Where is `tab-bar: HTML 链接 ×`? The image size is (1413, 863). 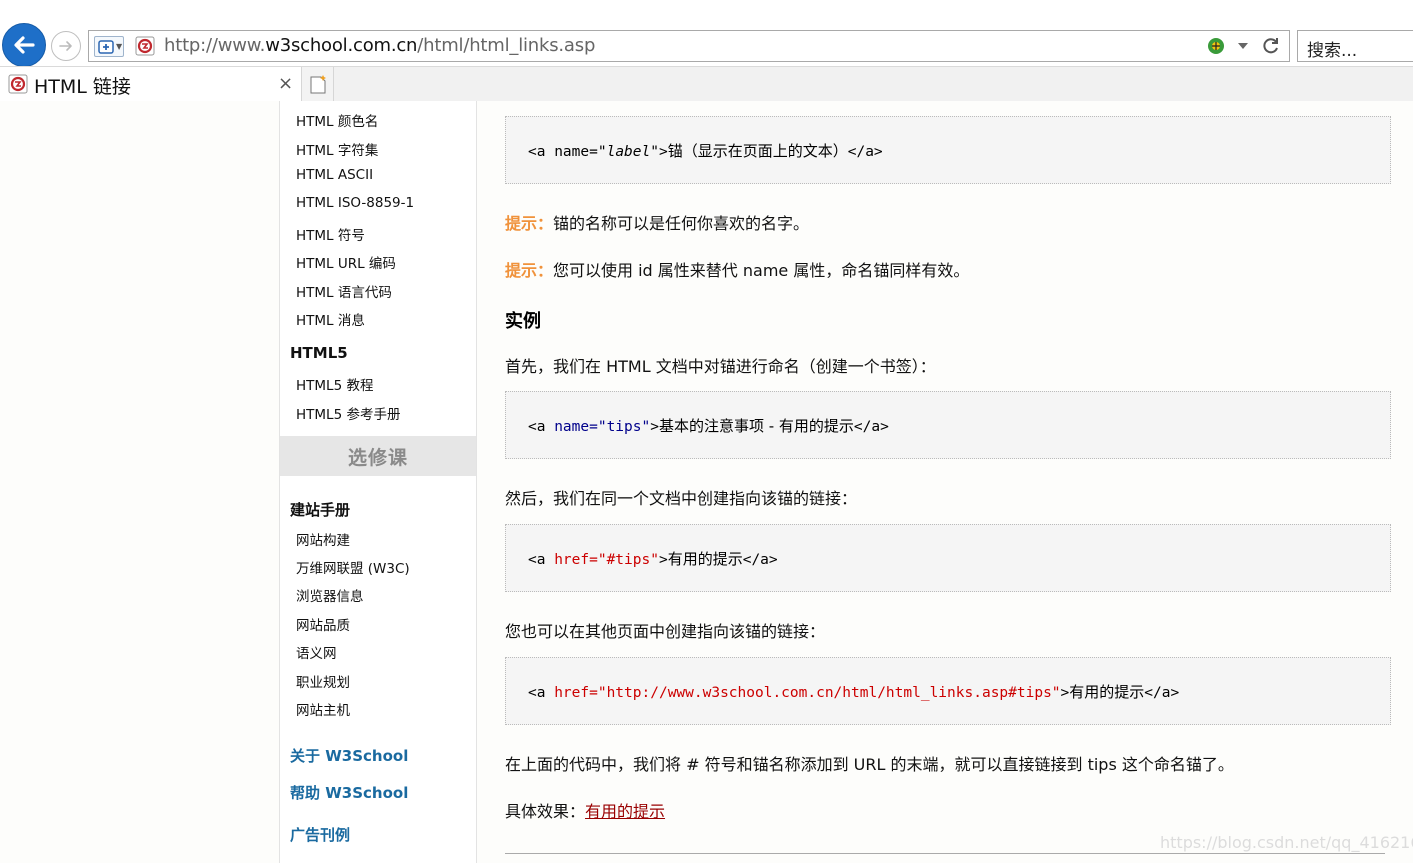 tab-bar: HTML 链接 × is located at coordinates (706, 84).